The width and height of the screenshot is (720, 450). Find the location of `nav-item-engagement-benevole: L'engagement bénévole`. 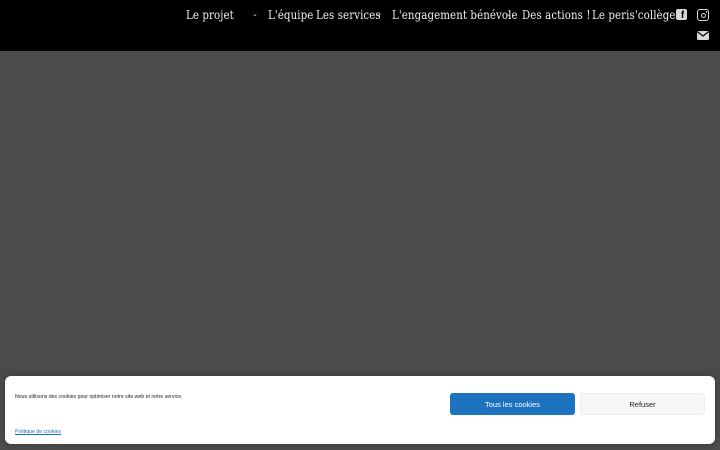

nav-item-engagement-benevole: L'engagement bénévole is located at coordinates (455, 14).